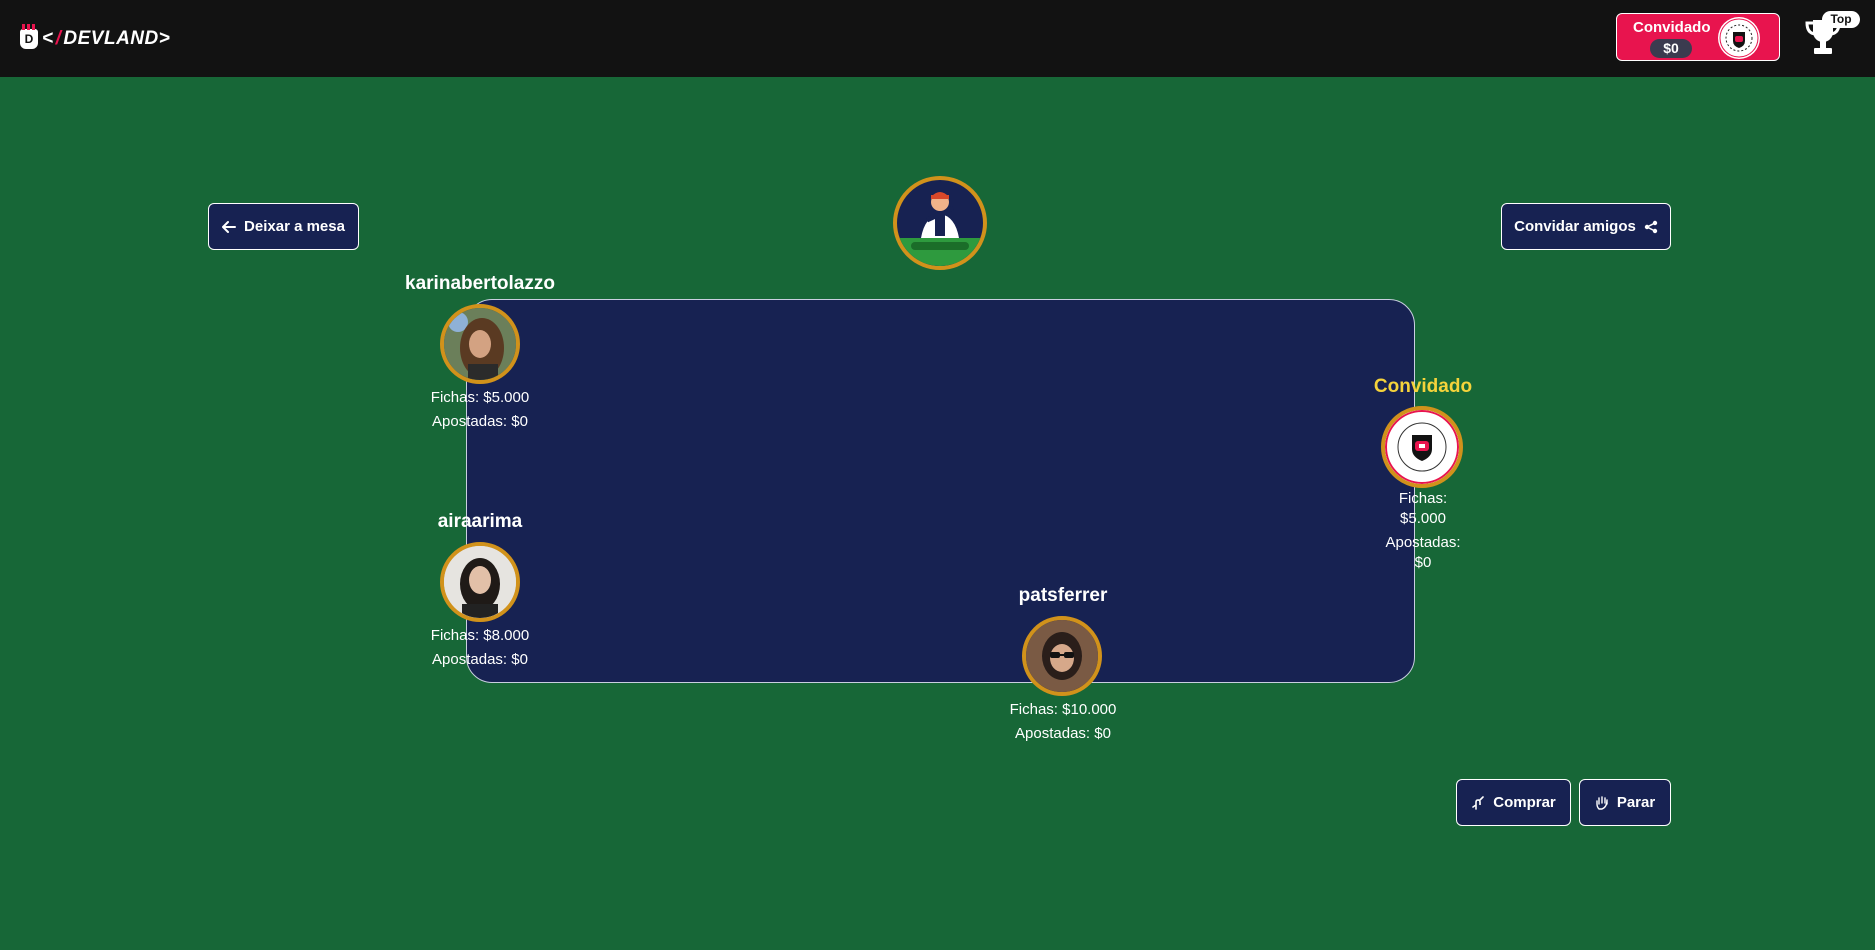 Image resolution: width=1875 pixels, height=950 pixels. I want to click on devland-logo: D < / DEVLAND >, so click(95, 38).